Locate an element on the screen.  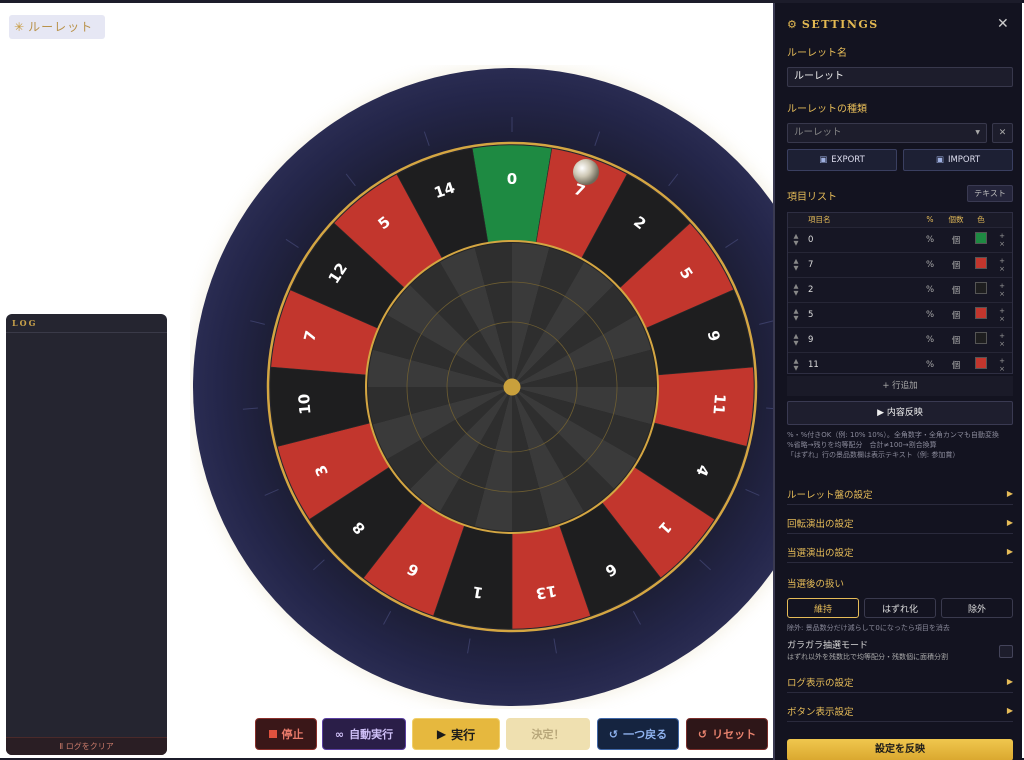
roulette-name-input: ルーレット is located at coordinates (900, 77).